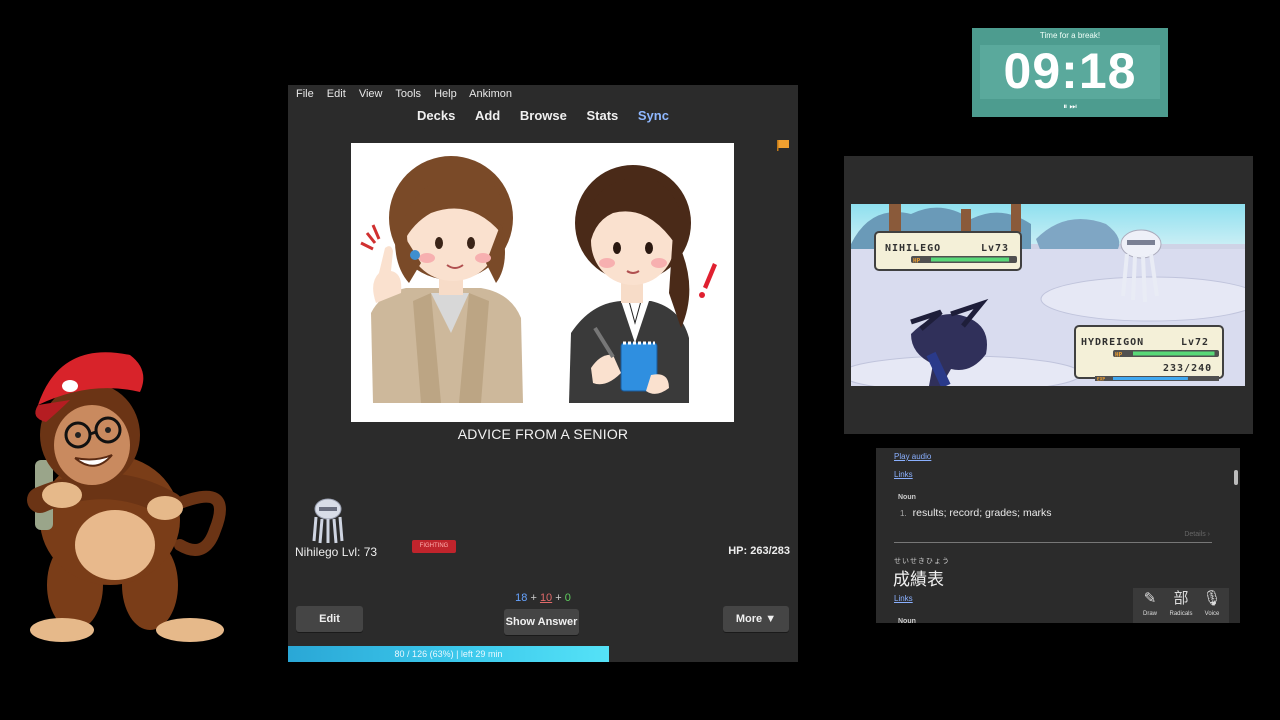  Describe the element at coordinates (913, 248) in the screenshot. I see `enemy-name: NIHILEGO` at that location.